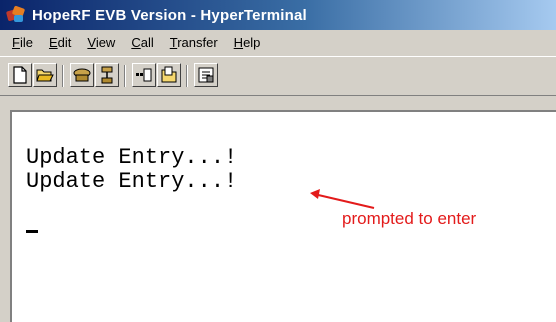 This screenshot has width=556, height=322. I want to click on menu-view: View, so click(101, 42).